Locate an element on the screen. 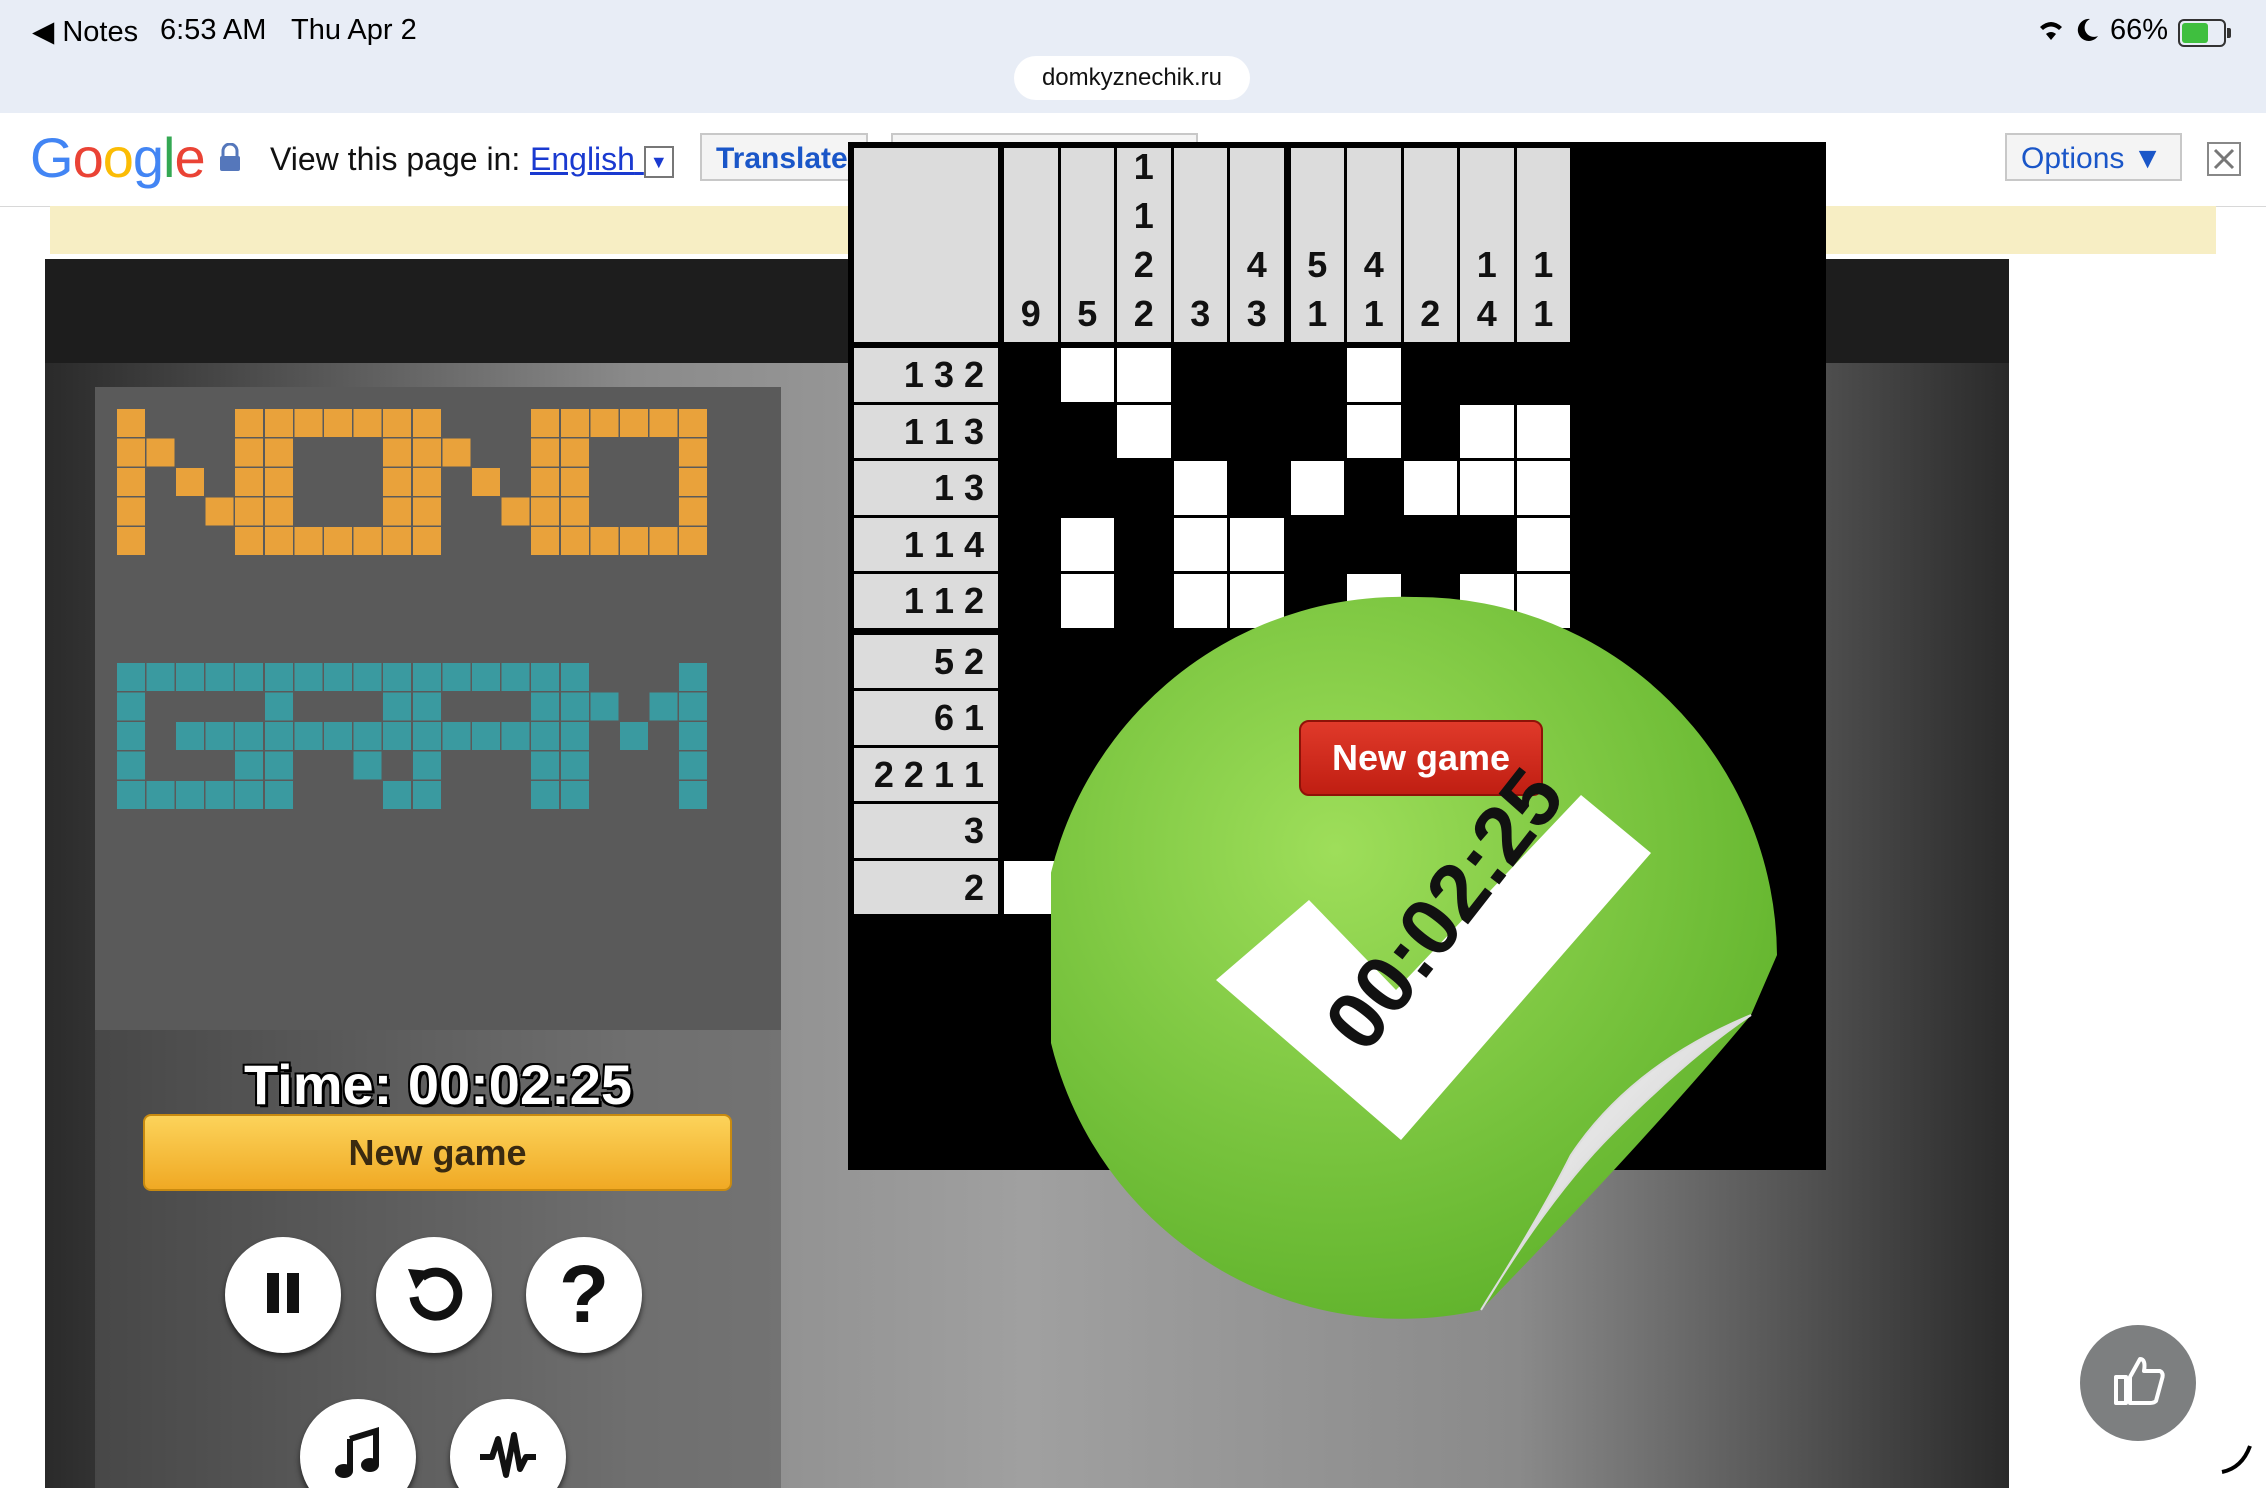 This screenshot has width=2266, height=1488. options-button: Options ▼ is located at coordinates (2093, 157).